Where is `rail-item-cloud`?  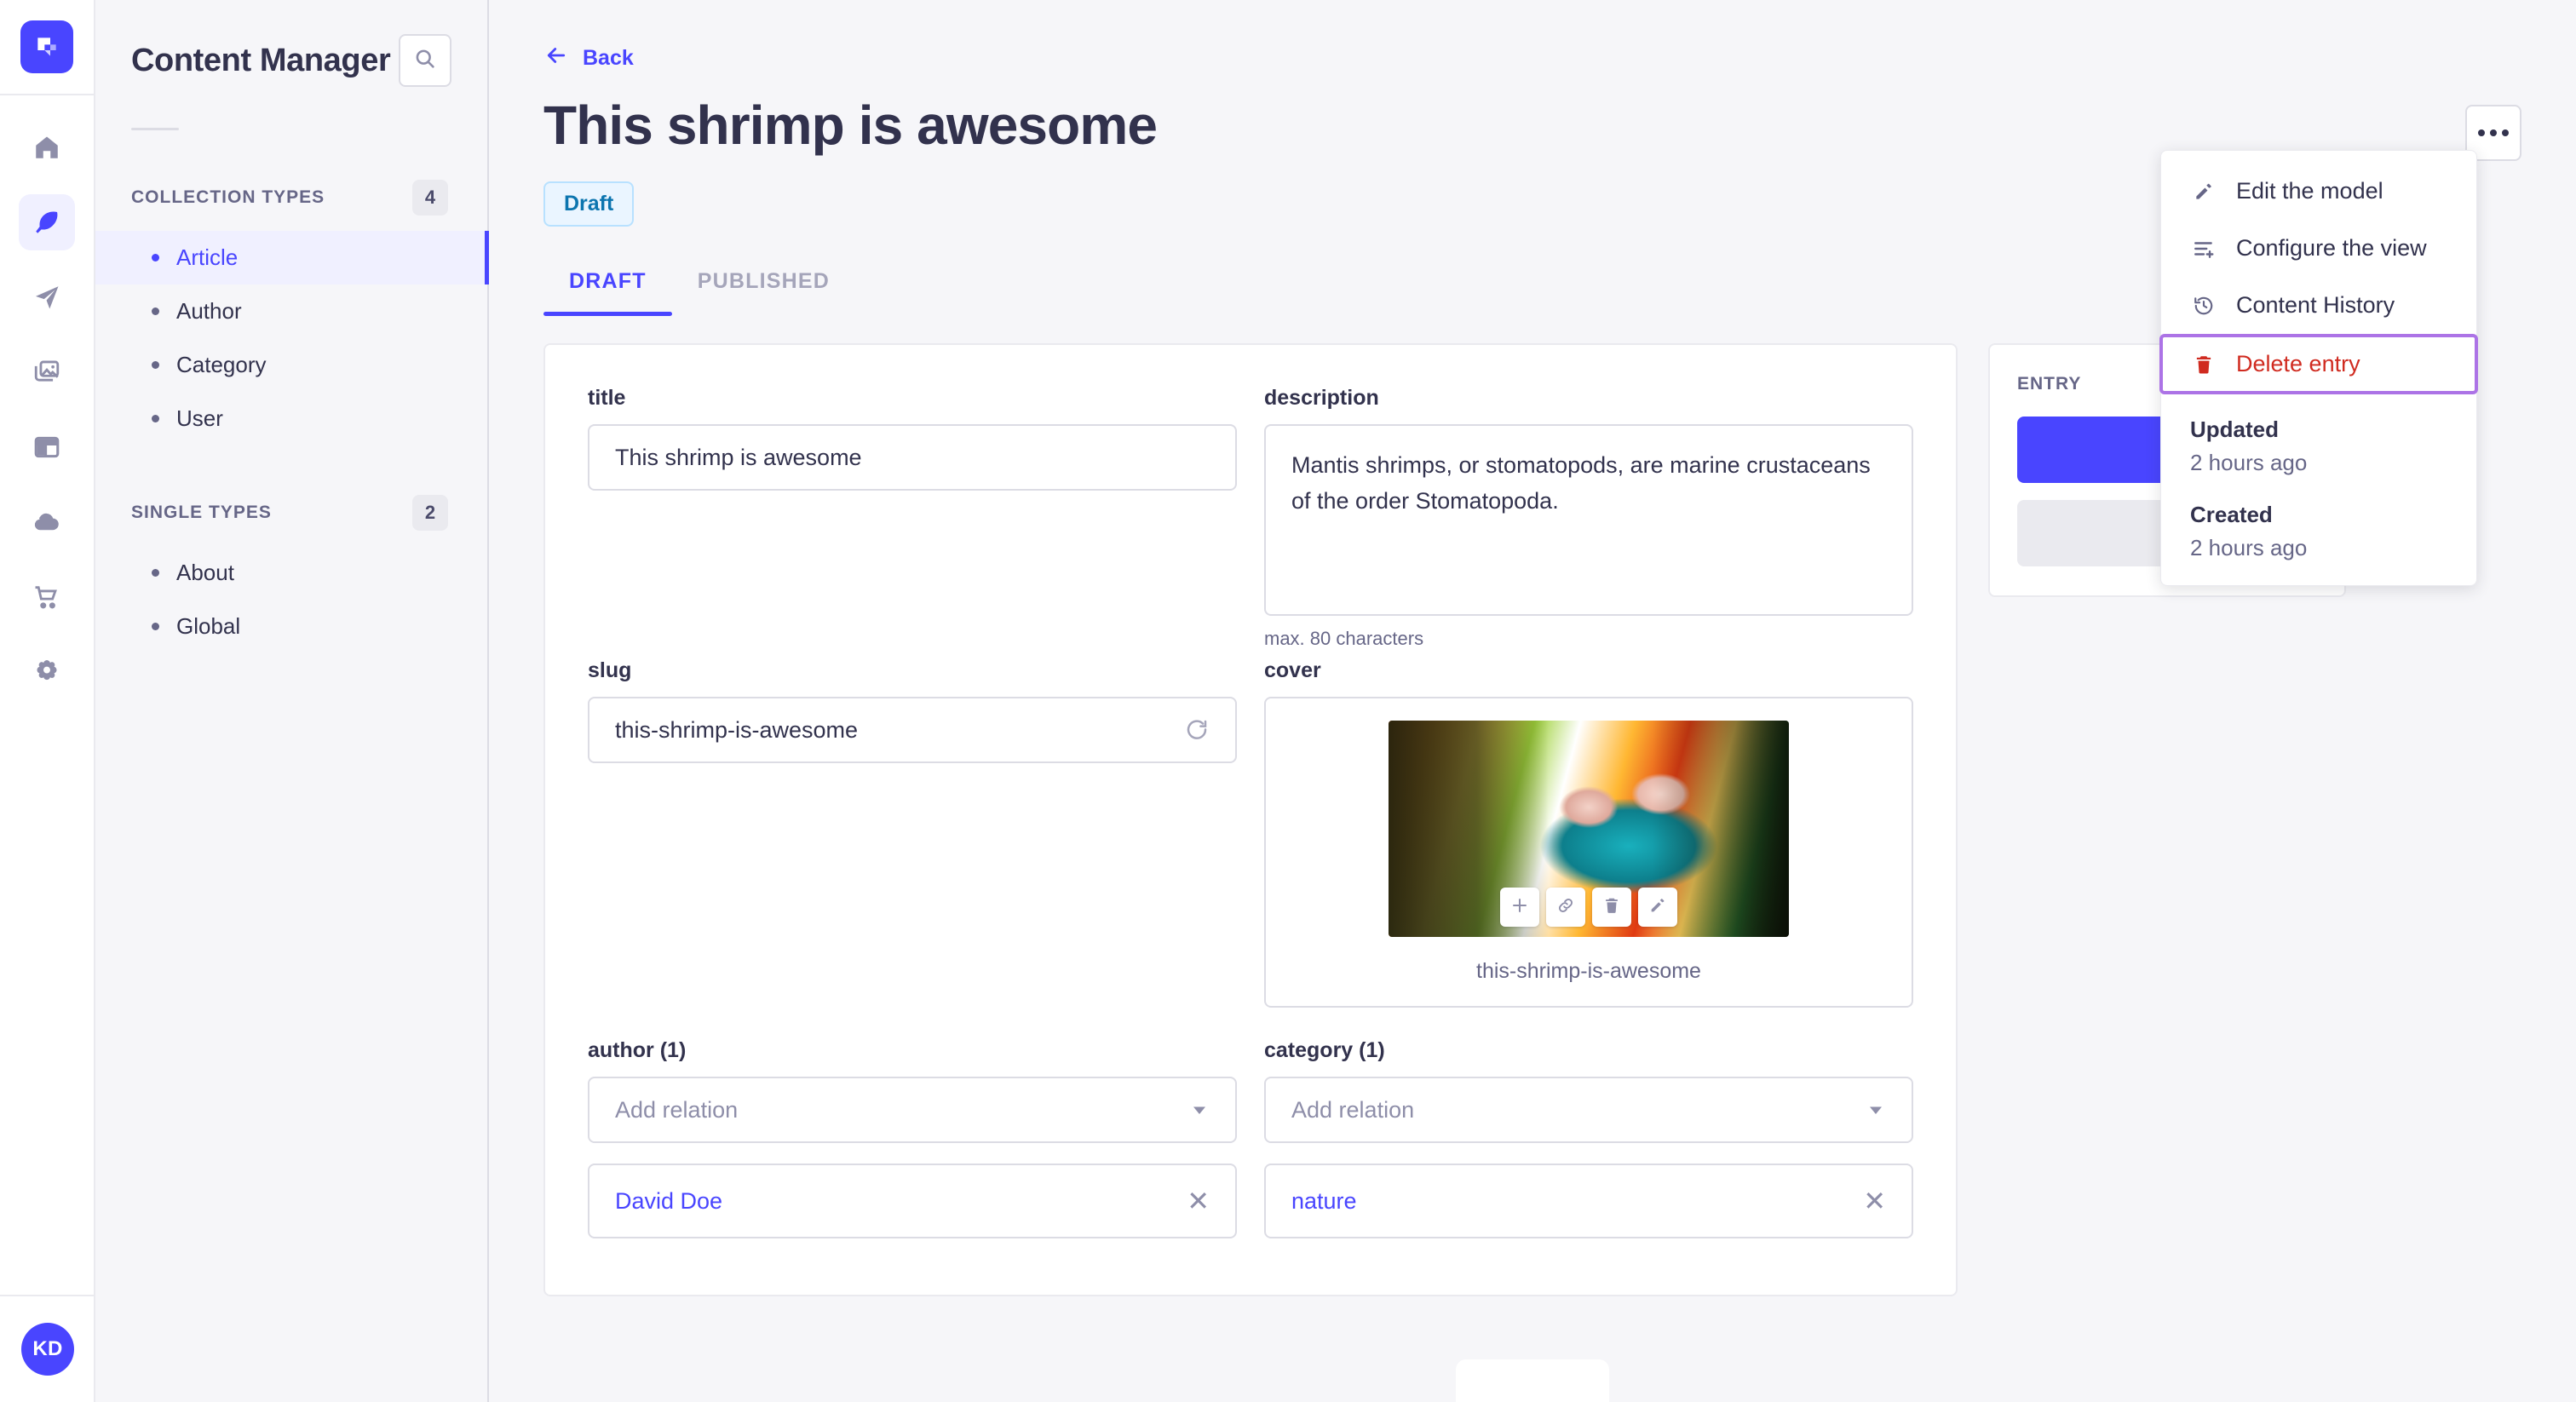 rail-item-cloud is located at coordinates (47, 522).